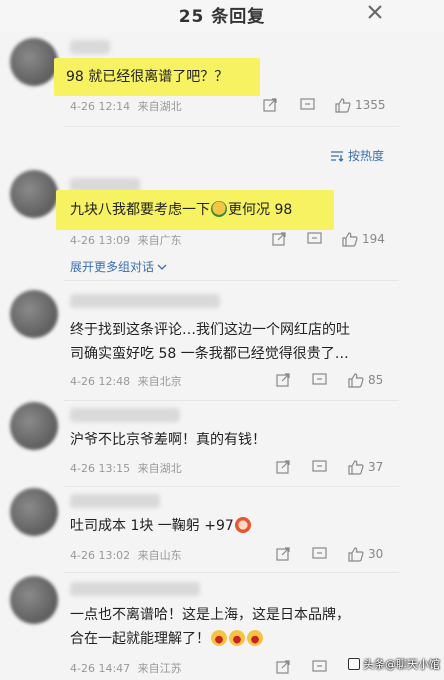 The image size is (444, 680). Describe the element at coordinates (152, 526) in the screenshot. I see `comment-text-body: 吐司成本 1块 一鞠躬 +97` at that location.